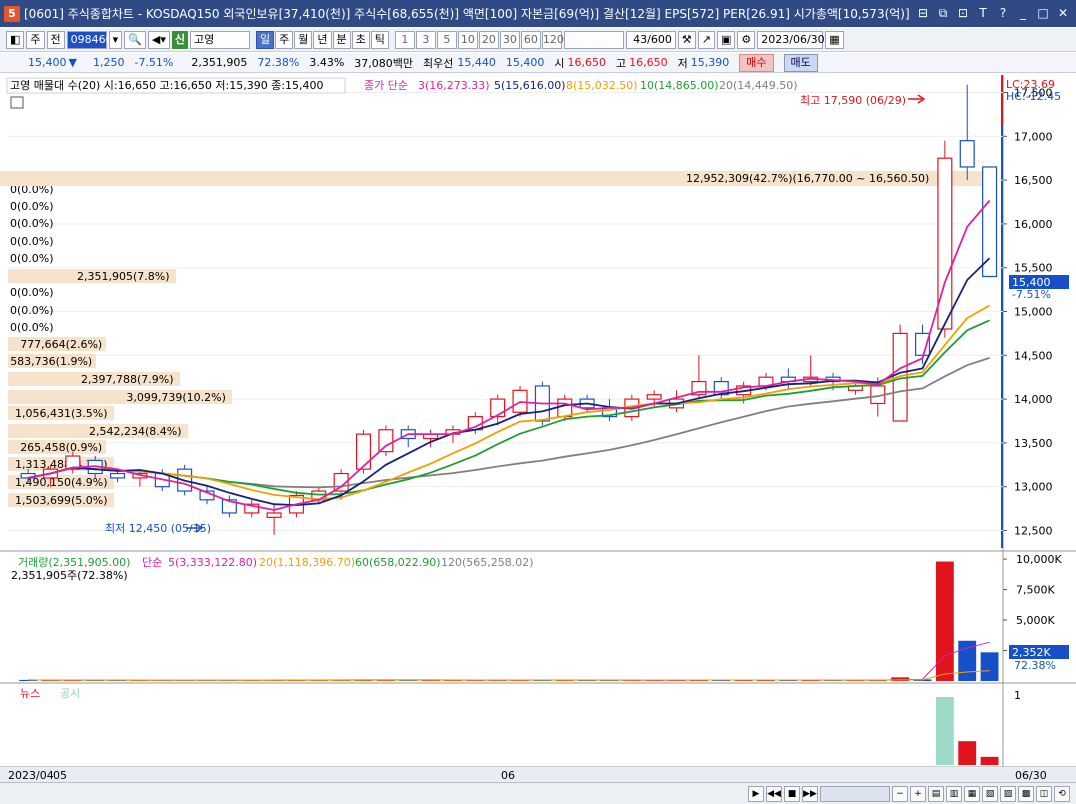 Image resolution: width=1076 pixels, height=804 pixels. Describe the element at coordinates (990, 793) in the screenshot. I see `layout-d-icon: ▧` at that location.